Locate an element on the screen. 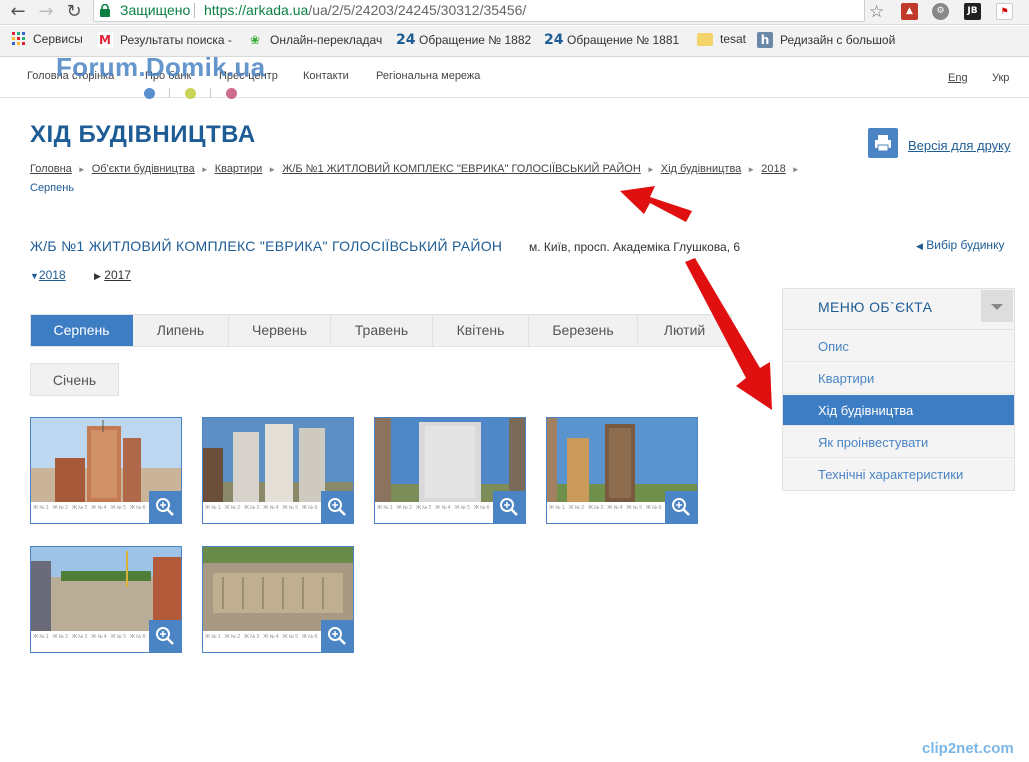 This screenshot has height=762, width=1029. annotation-arrows is located at coordinates (696, 298).